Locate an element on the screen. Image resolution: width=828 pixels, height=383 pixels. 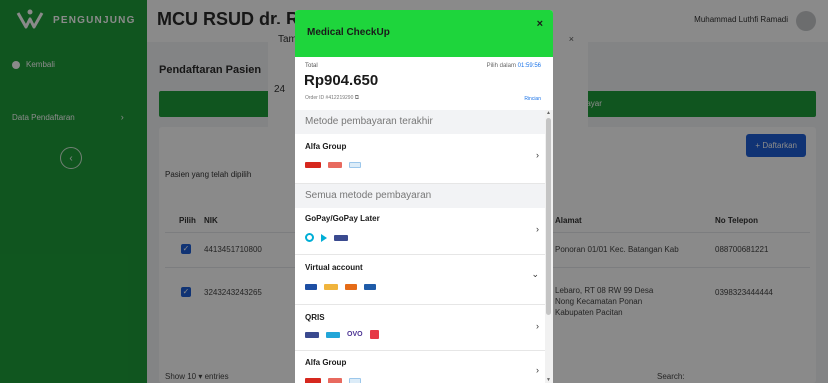
chevron-down-icon: ⌄ is located at coordinates (535, 274).